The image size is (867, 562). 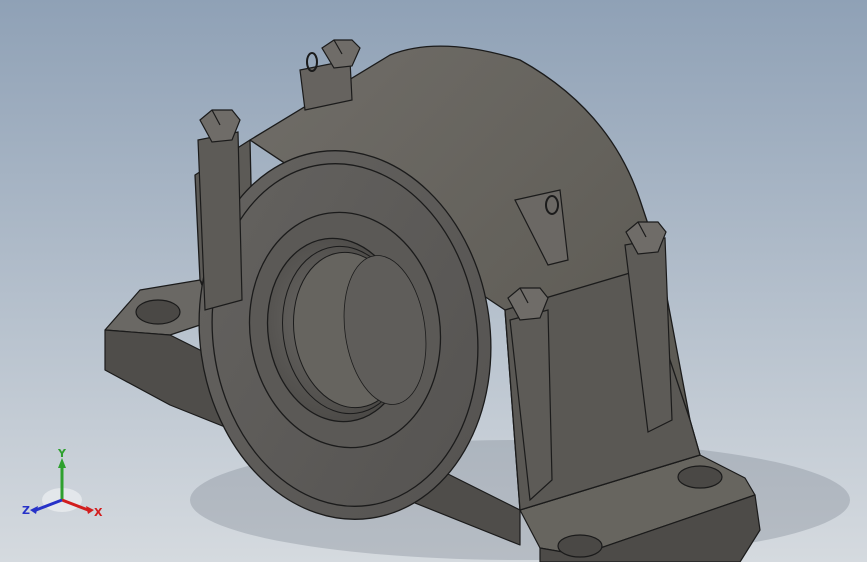 What do you see at coordinates (62, 454) in the screenshot?
I see `y-axis-label: Y` at bounding box center [62, 454].